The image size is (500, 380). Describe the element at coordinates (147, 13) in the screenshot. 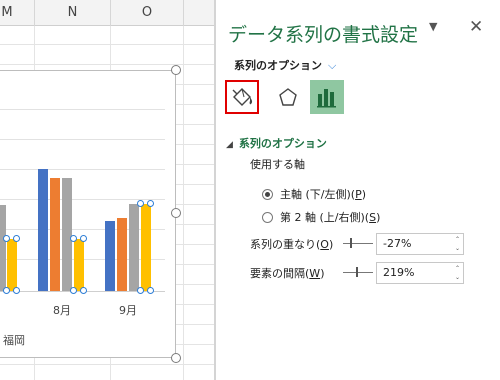

I see `column-header-o: O` at that location.